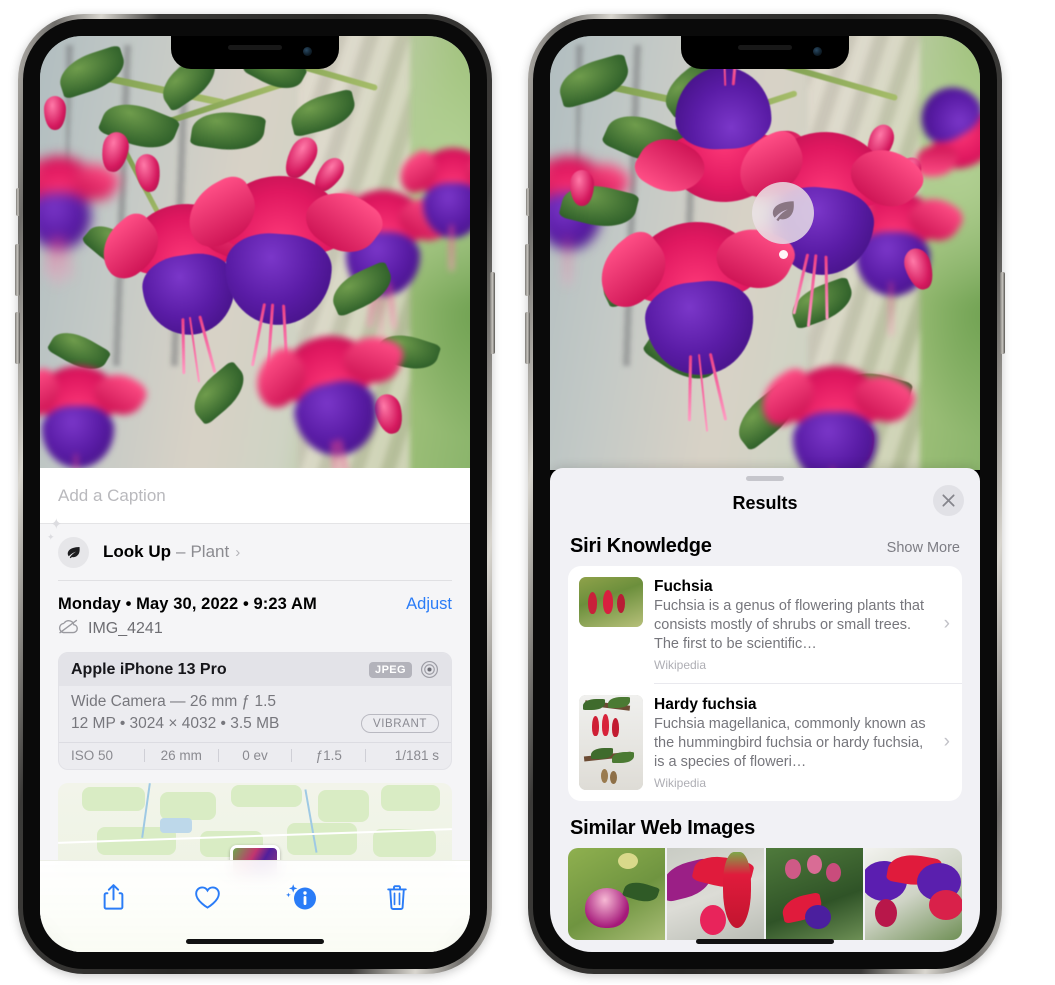  I want to click on look-up-label: Look Up, so click(137, 551).